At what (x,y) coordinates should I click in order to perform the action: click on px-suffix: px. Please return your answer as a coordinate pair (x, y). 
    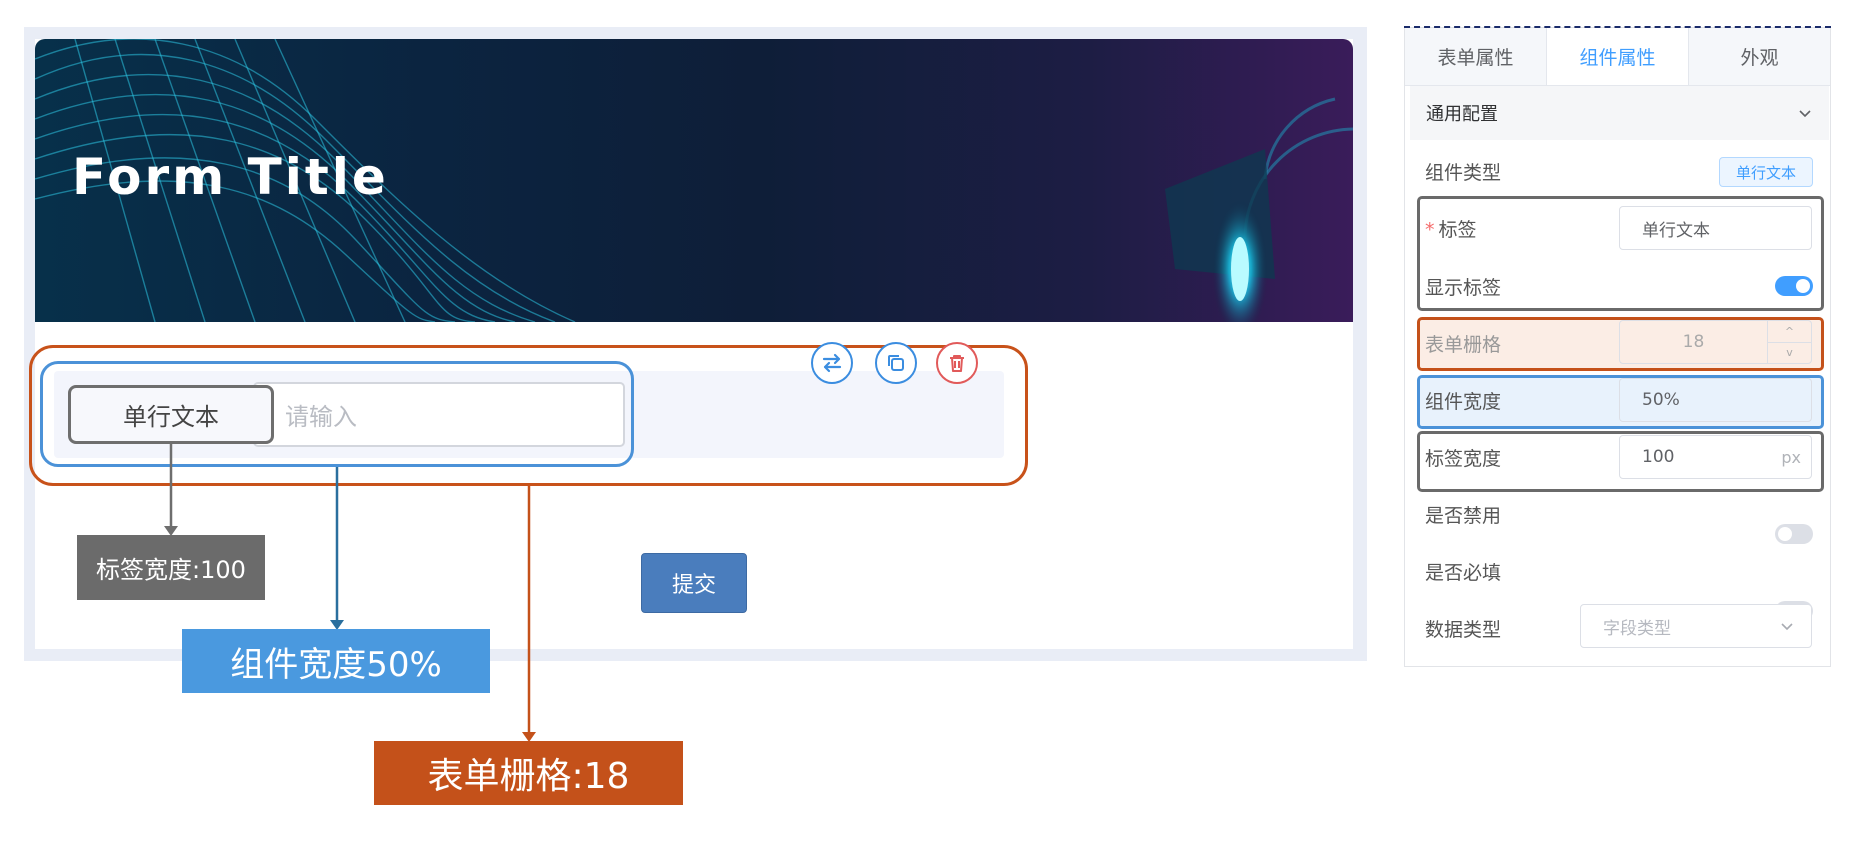
    Looking at the image, I should click on (1791, 457).